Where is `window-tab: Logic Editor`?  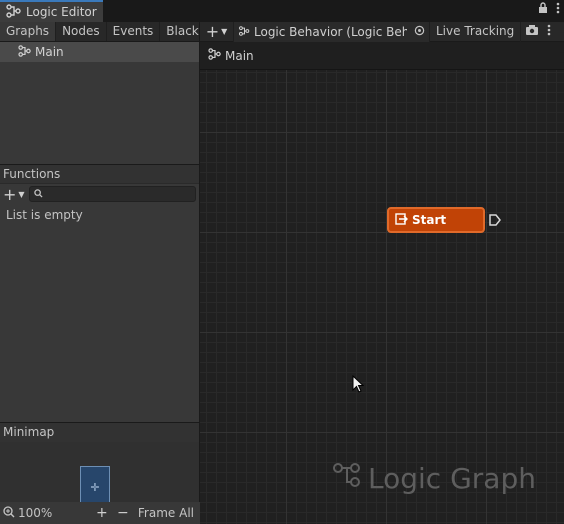 window-tab: Logic Editor is located at coordinates (51, 11).